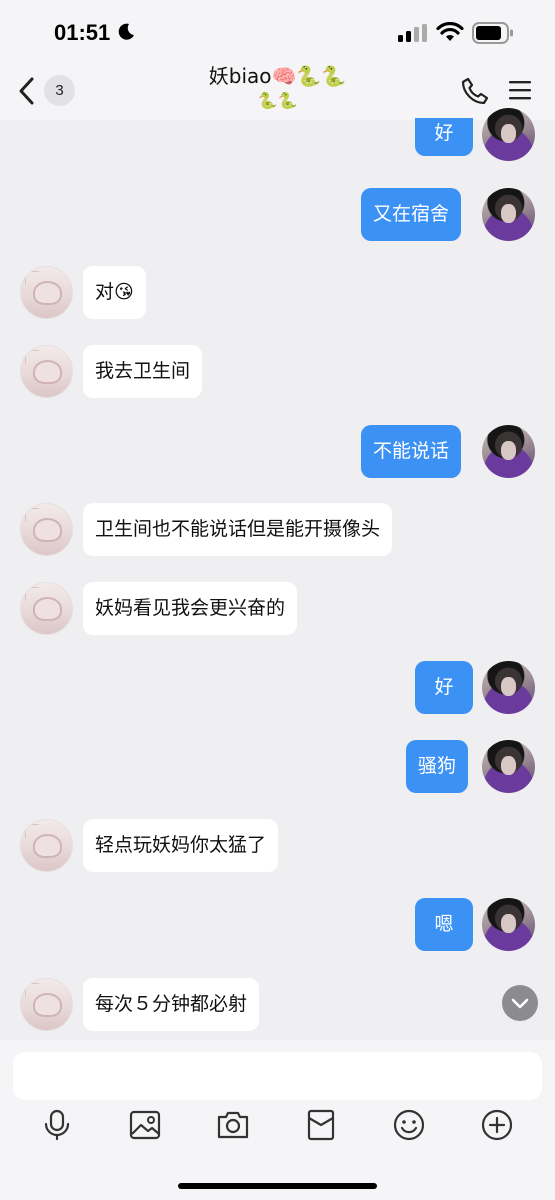  Describe the element at coordinates (277, 1120) in the screenshot. I see `input-area` at that location.